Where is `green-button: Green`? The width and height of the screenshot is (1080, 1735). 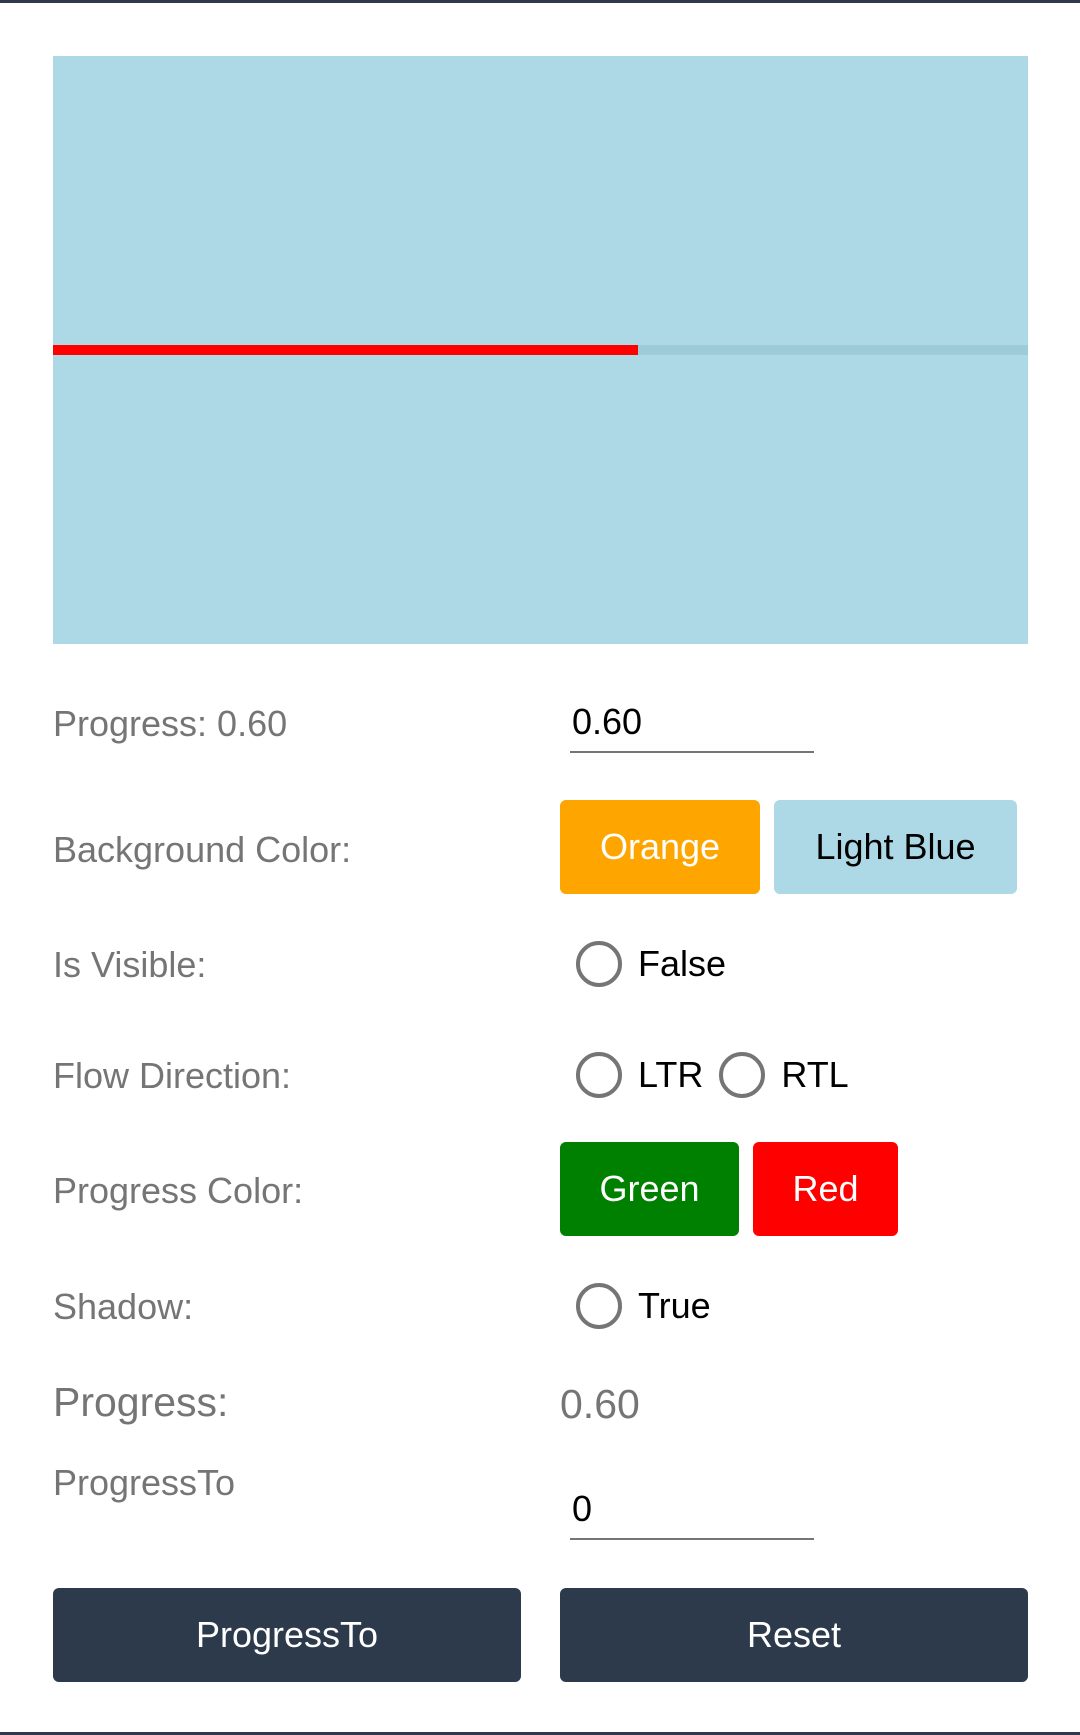
green-button: Green is located at coordinates (649, 1189).